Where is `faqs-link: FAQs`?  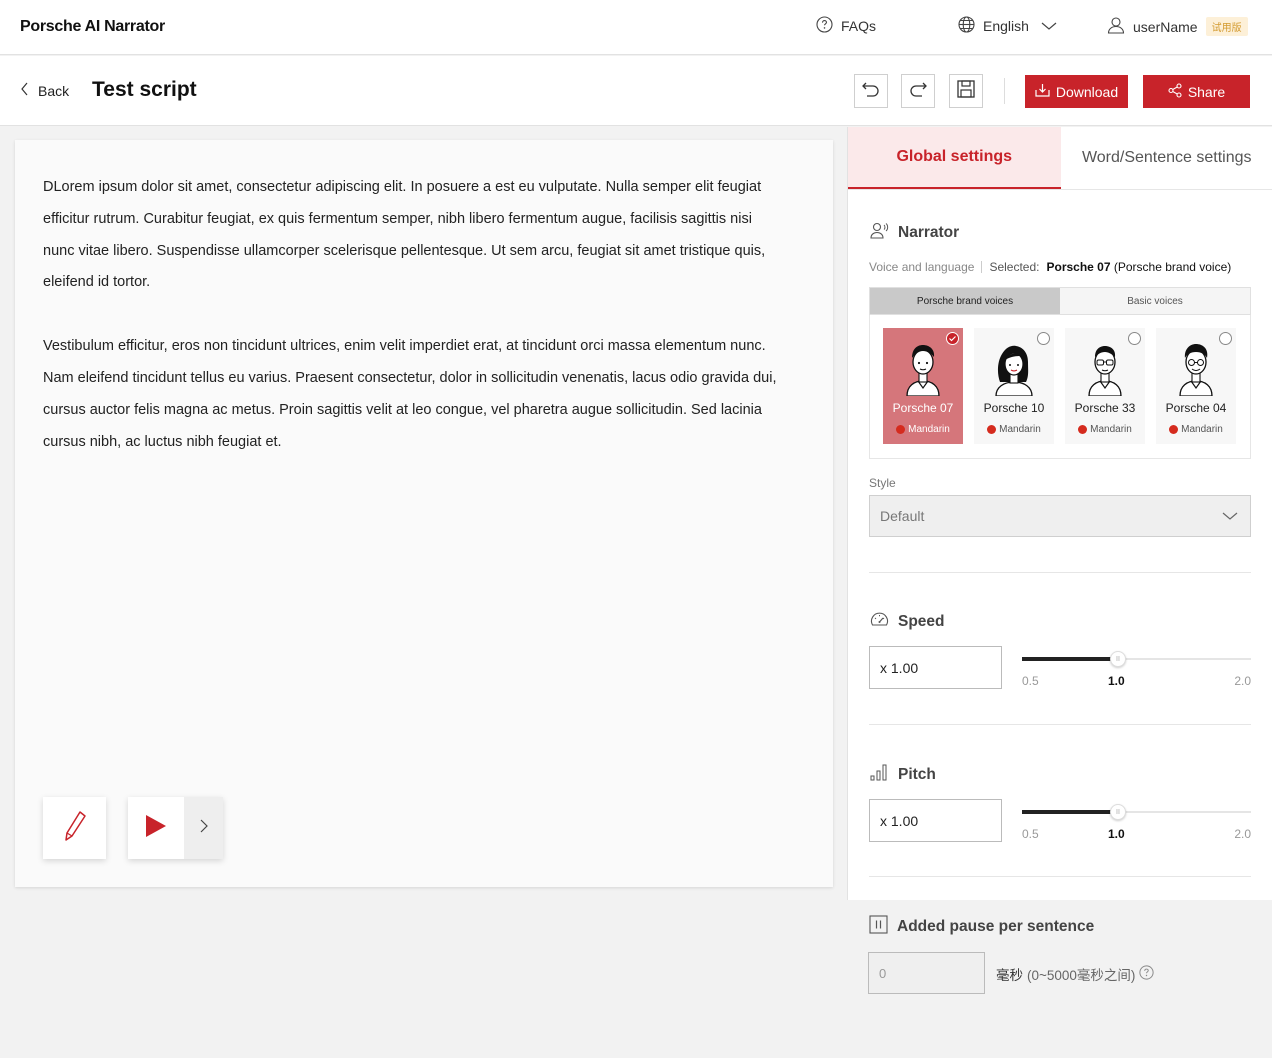 faqs-link: FAQs is located at coordinates (846, 26).